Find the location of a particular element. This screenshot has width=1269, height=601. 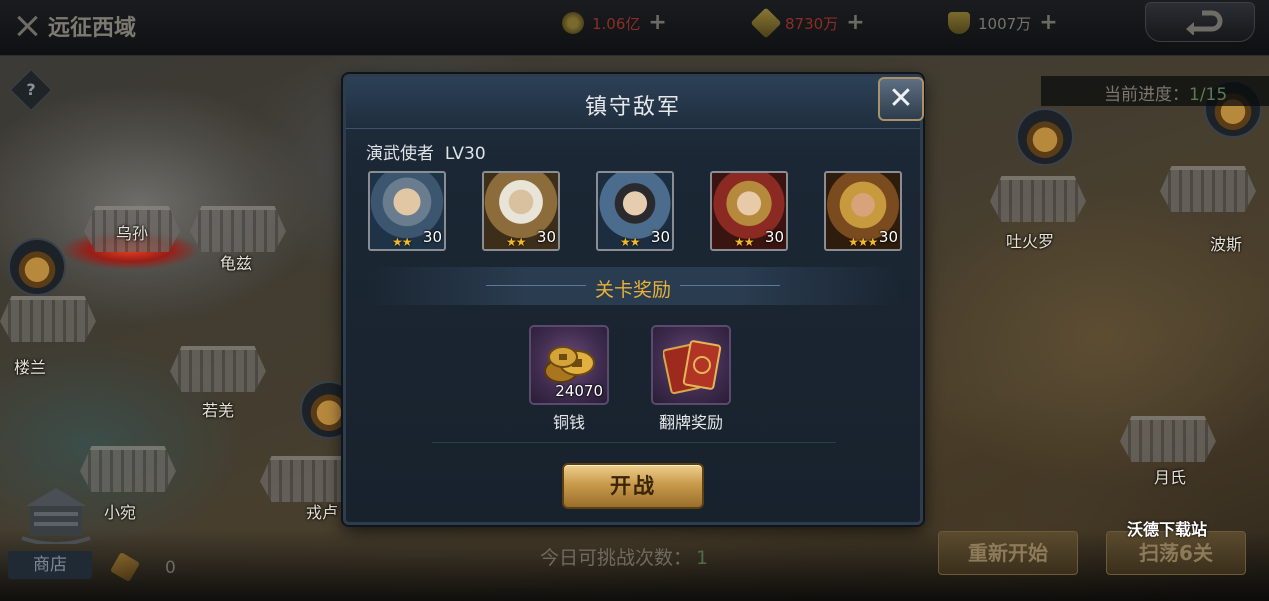

city-label-yuezhi: 月氏 is located at coordinates (1170, 477).